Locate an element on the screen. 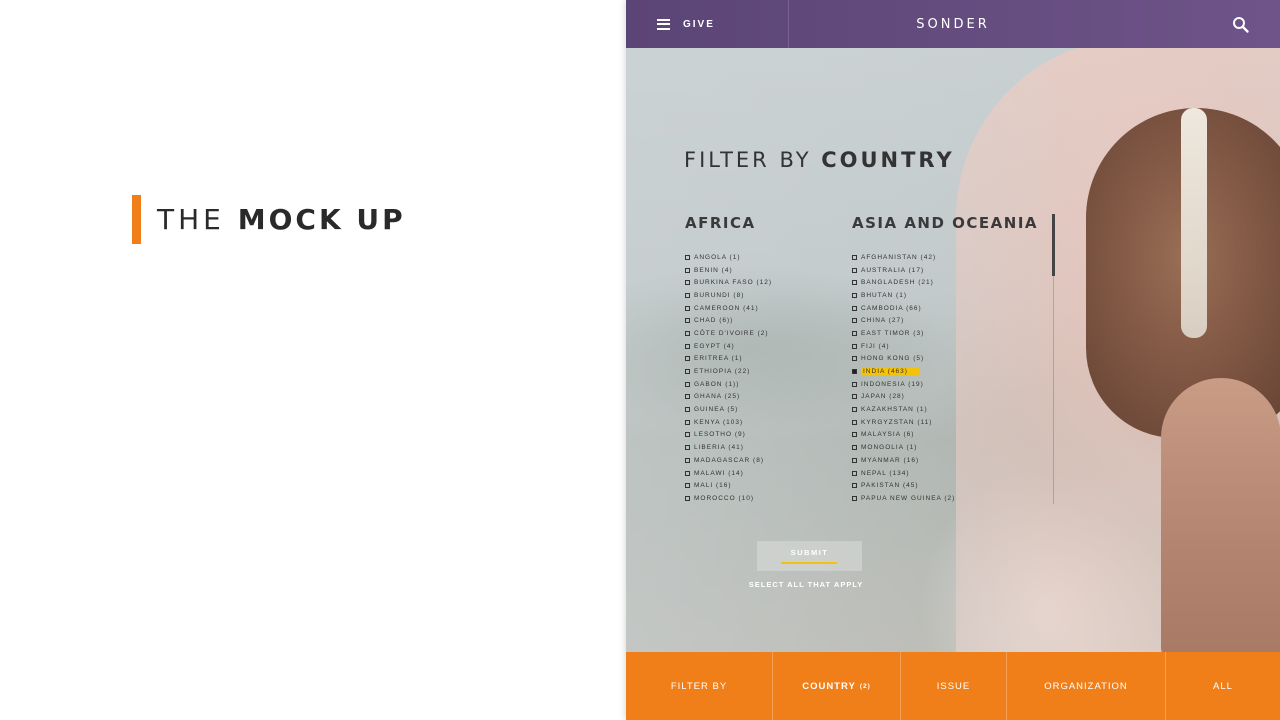  select-hint-text: SELECT ALL THAT APPLY is located at coordinates (806, 584).